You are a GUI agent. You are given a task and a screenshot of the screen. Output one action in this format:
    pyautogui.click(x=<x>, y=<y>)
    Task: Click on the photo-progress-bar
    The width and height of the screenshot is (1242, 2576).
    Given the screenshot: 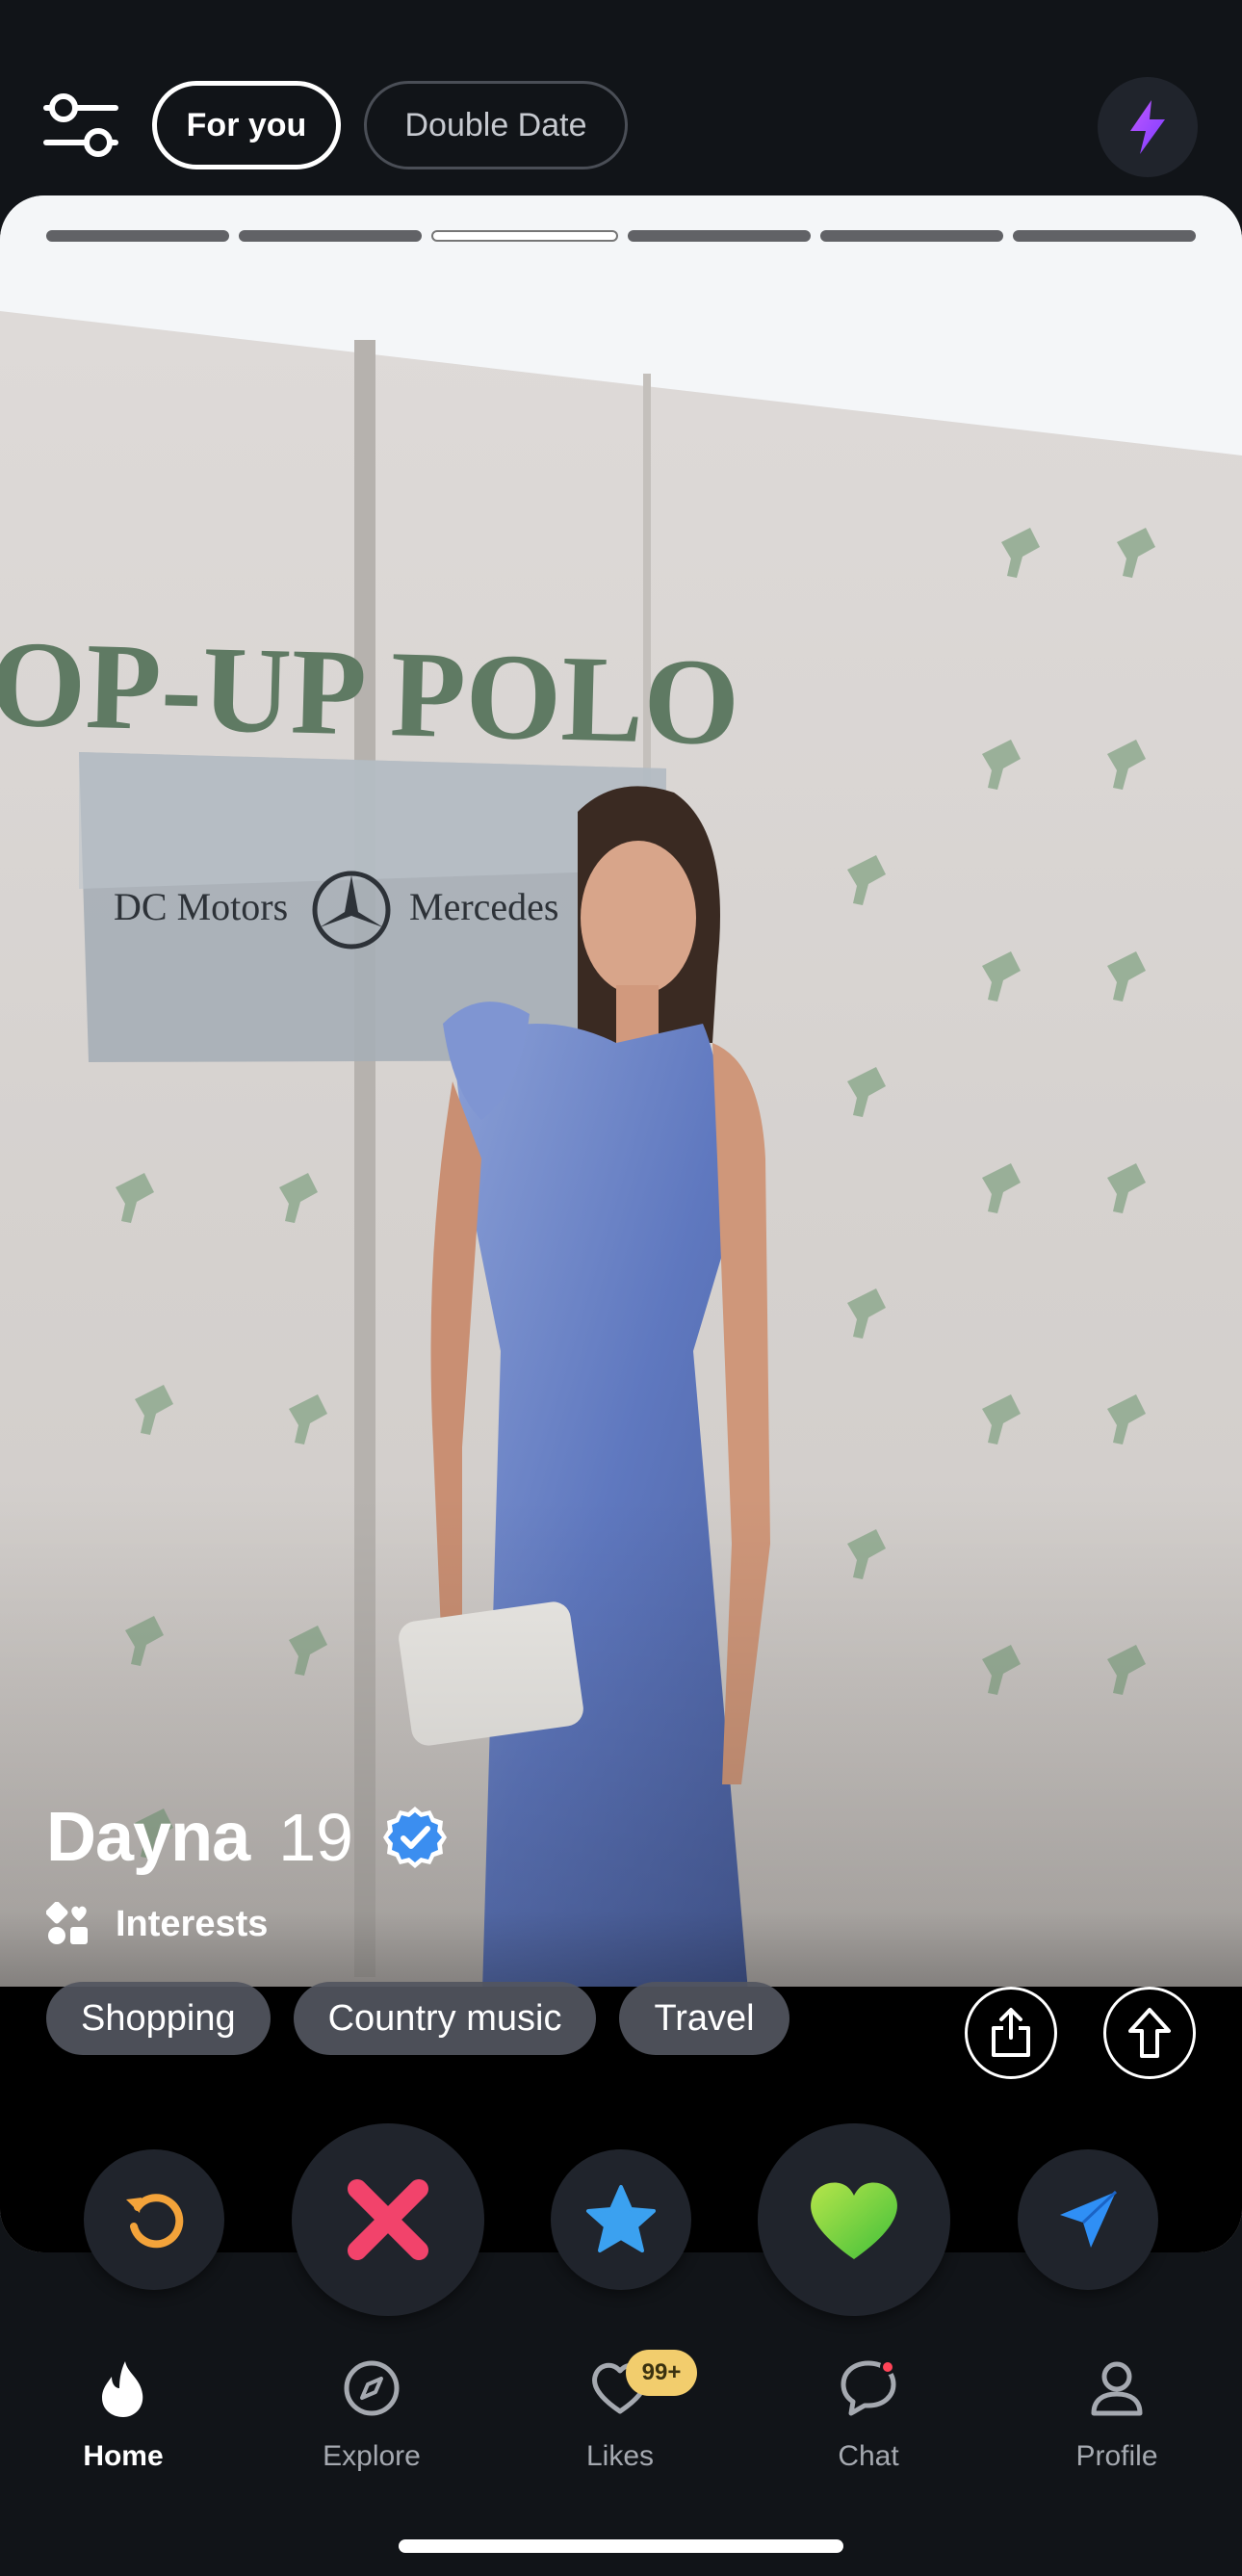 What is the action you would take?
    pyautogui.click(x=621, y=236)
    